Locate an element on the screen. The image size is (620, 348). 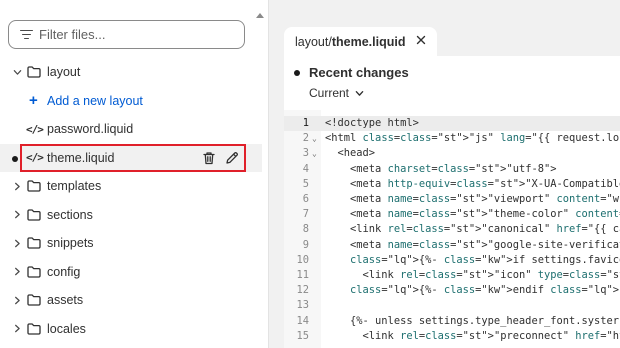
line-number: 1 is located at coordinates (305, 123).